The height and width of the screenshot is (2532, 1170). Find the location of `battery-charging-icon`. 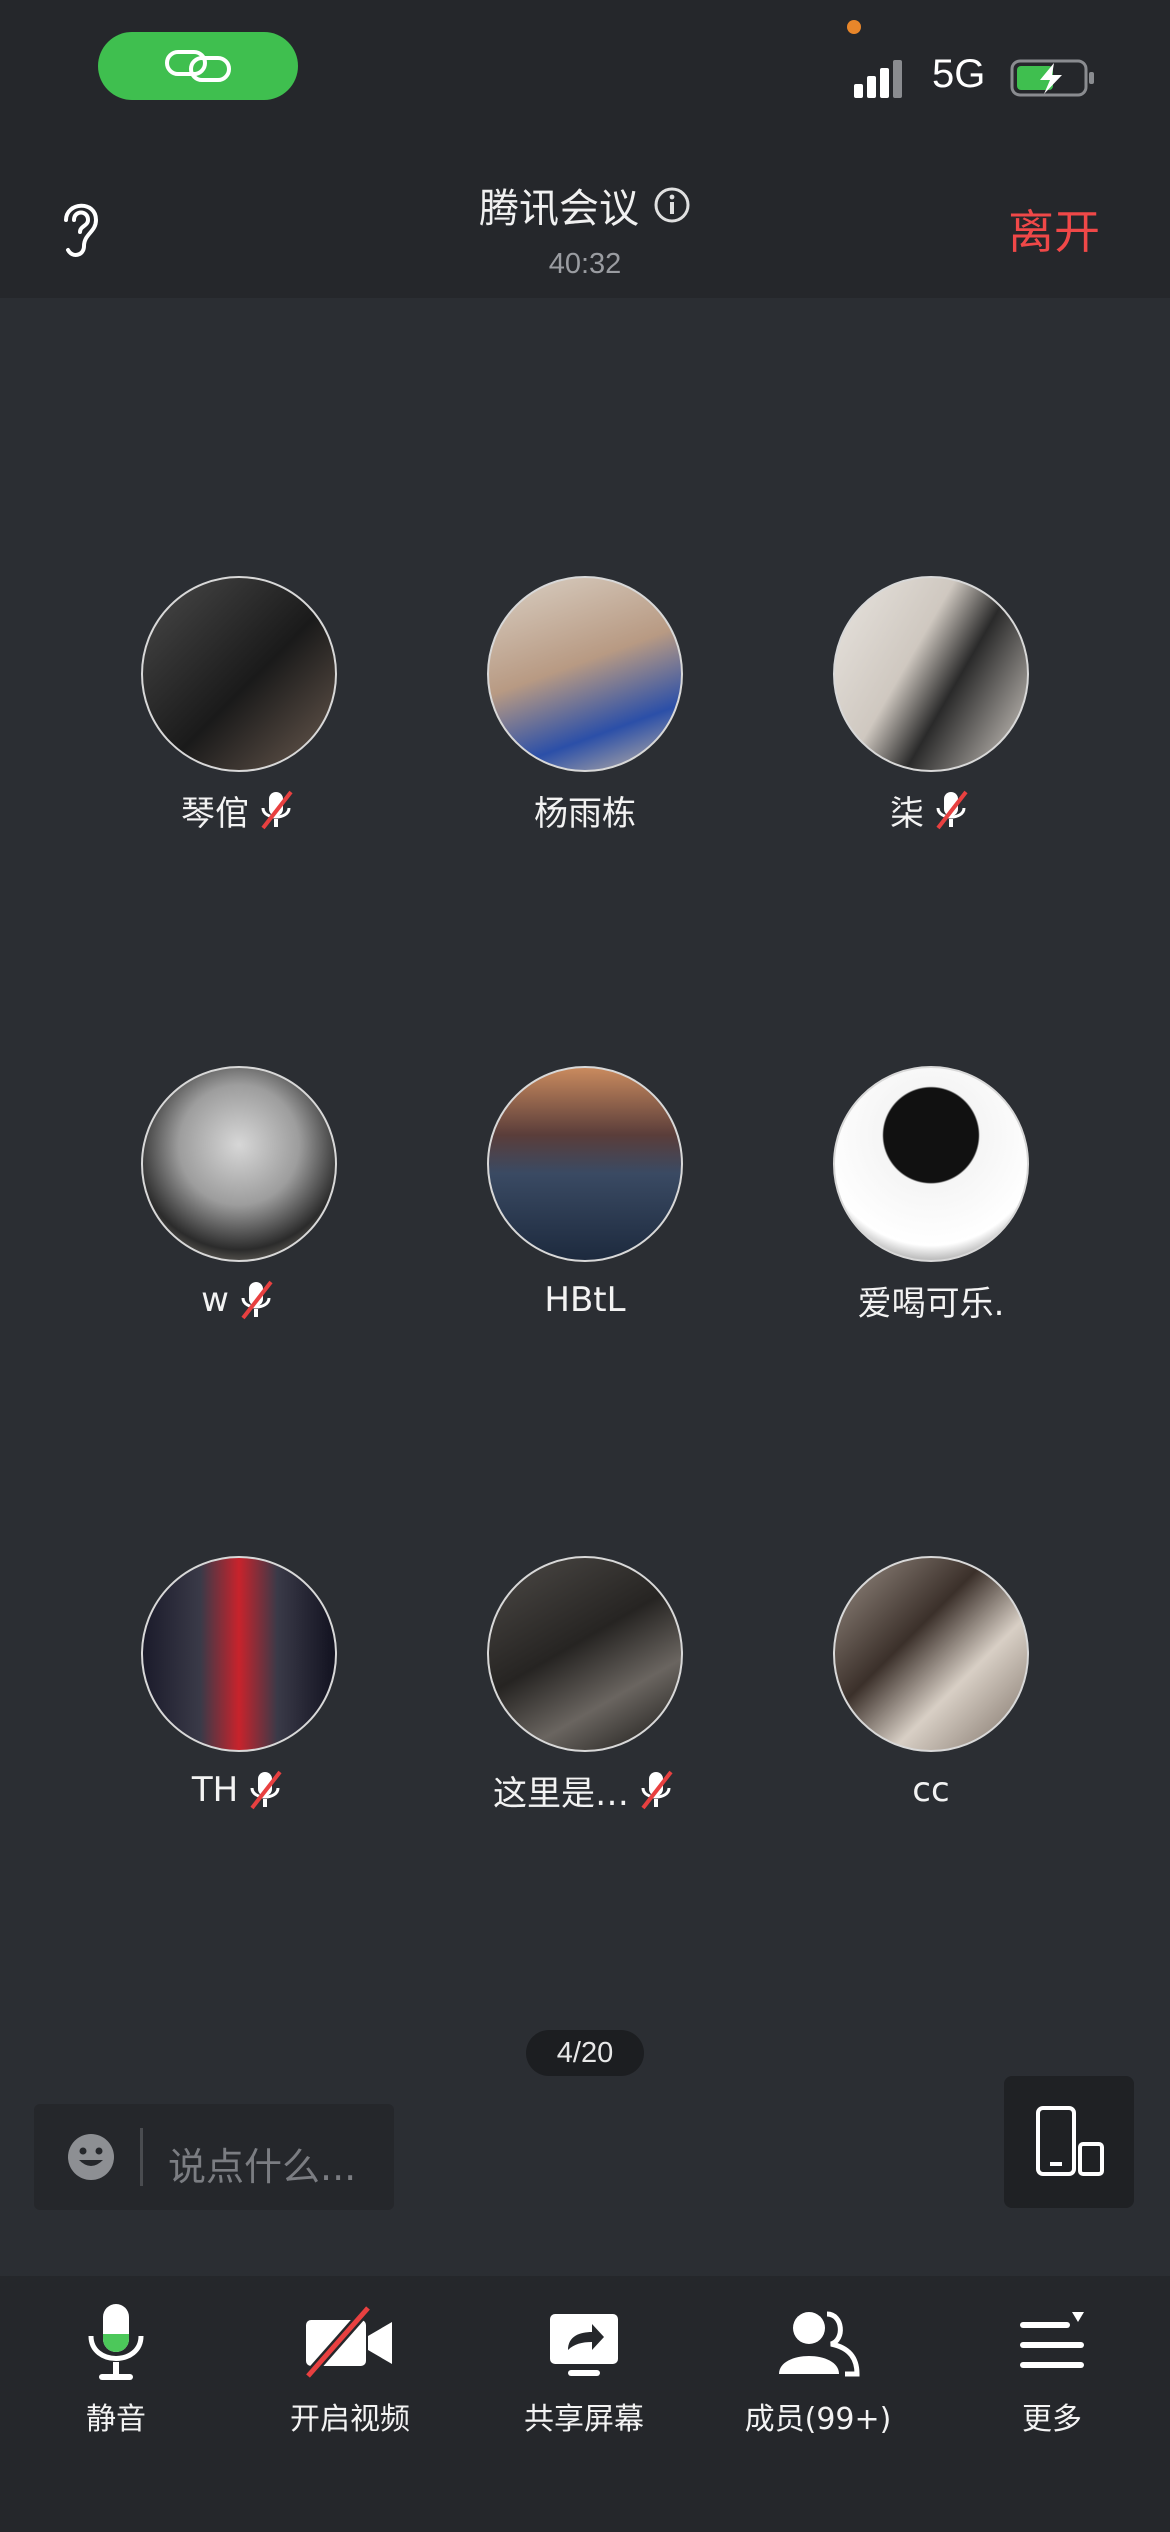

battery-charging-icon is located at coordinates (1052, 78).